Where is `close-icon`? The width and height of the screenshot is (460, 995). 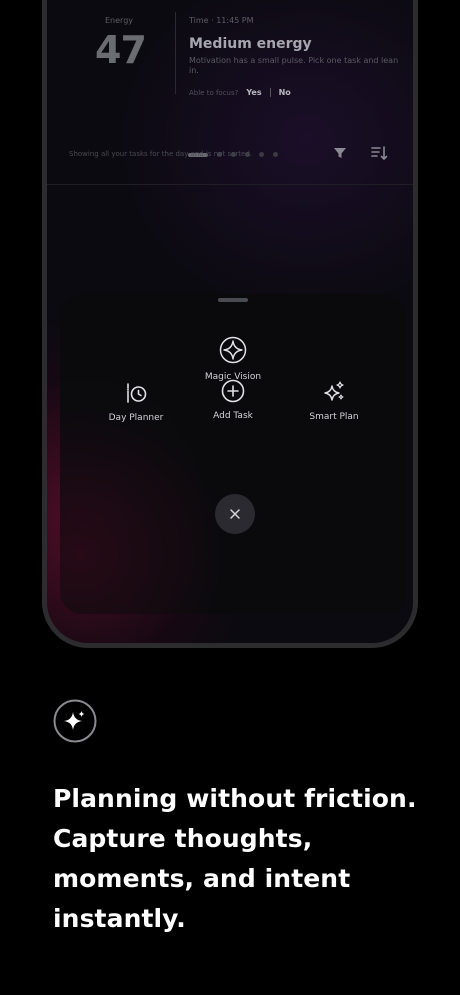 close-icon is located at coordinates (235, 514).